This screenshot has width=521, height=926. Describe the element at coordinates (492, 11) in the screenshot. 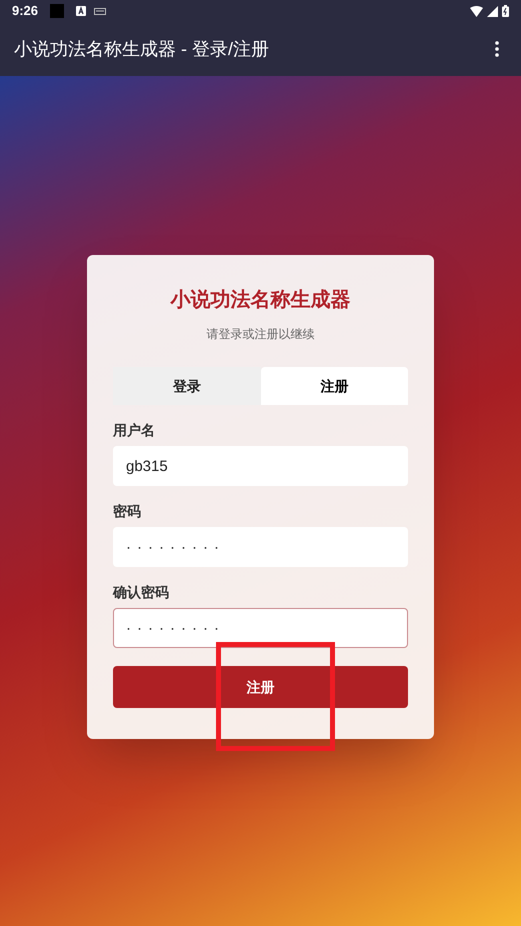

I see `signal-icon` at that location.